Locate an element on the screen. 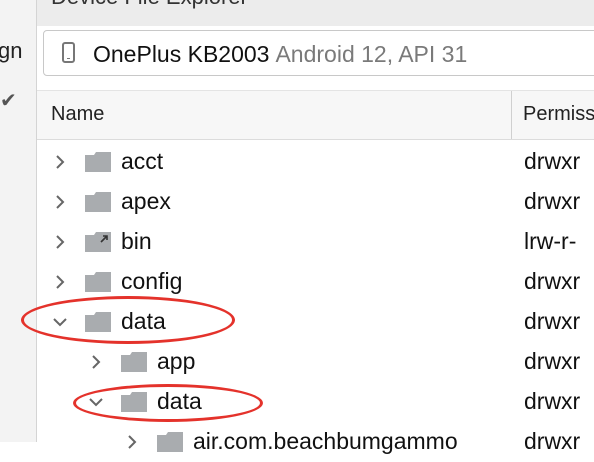 The width and height of the screenshot is (594, 462). file-name: acct is located at coordinates (142, 161).